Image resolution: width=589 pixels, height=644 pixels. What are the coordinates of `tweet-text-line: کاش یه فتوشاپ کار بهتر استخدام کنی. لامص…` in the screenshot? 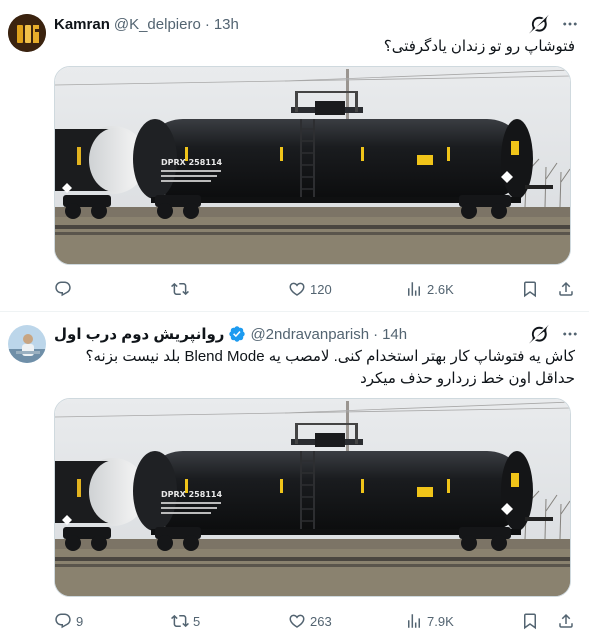 It's located at (330, 356).